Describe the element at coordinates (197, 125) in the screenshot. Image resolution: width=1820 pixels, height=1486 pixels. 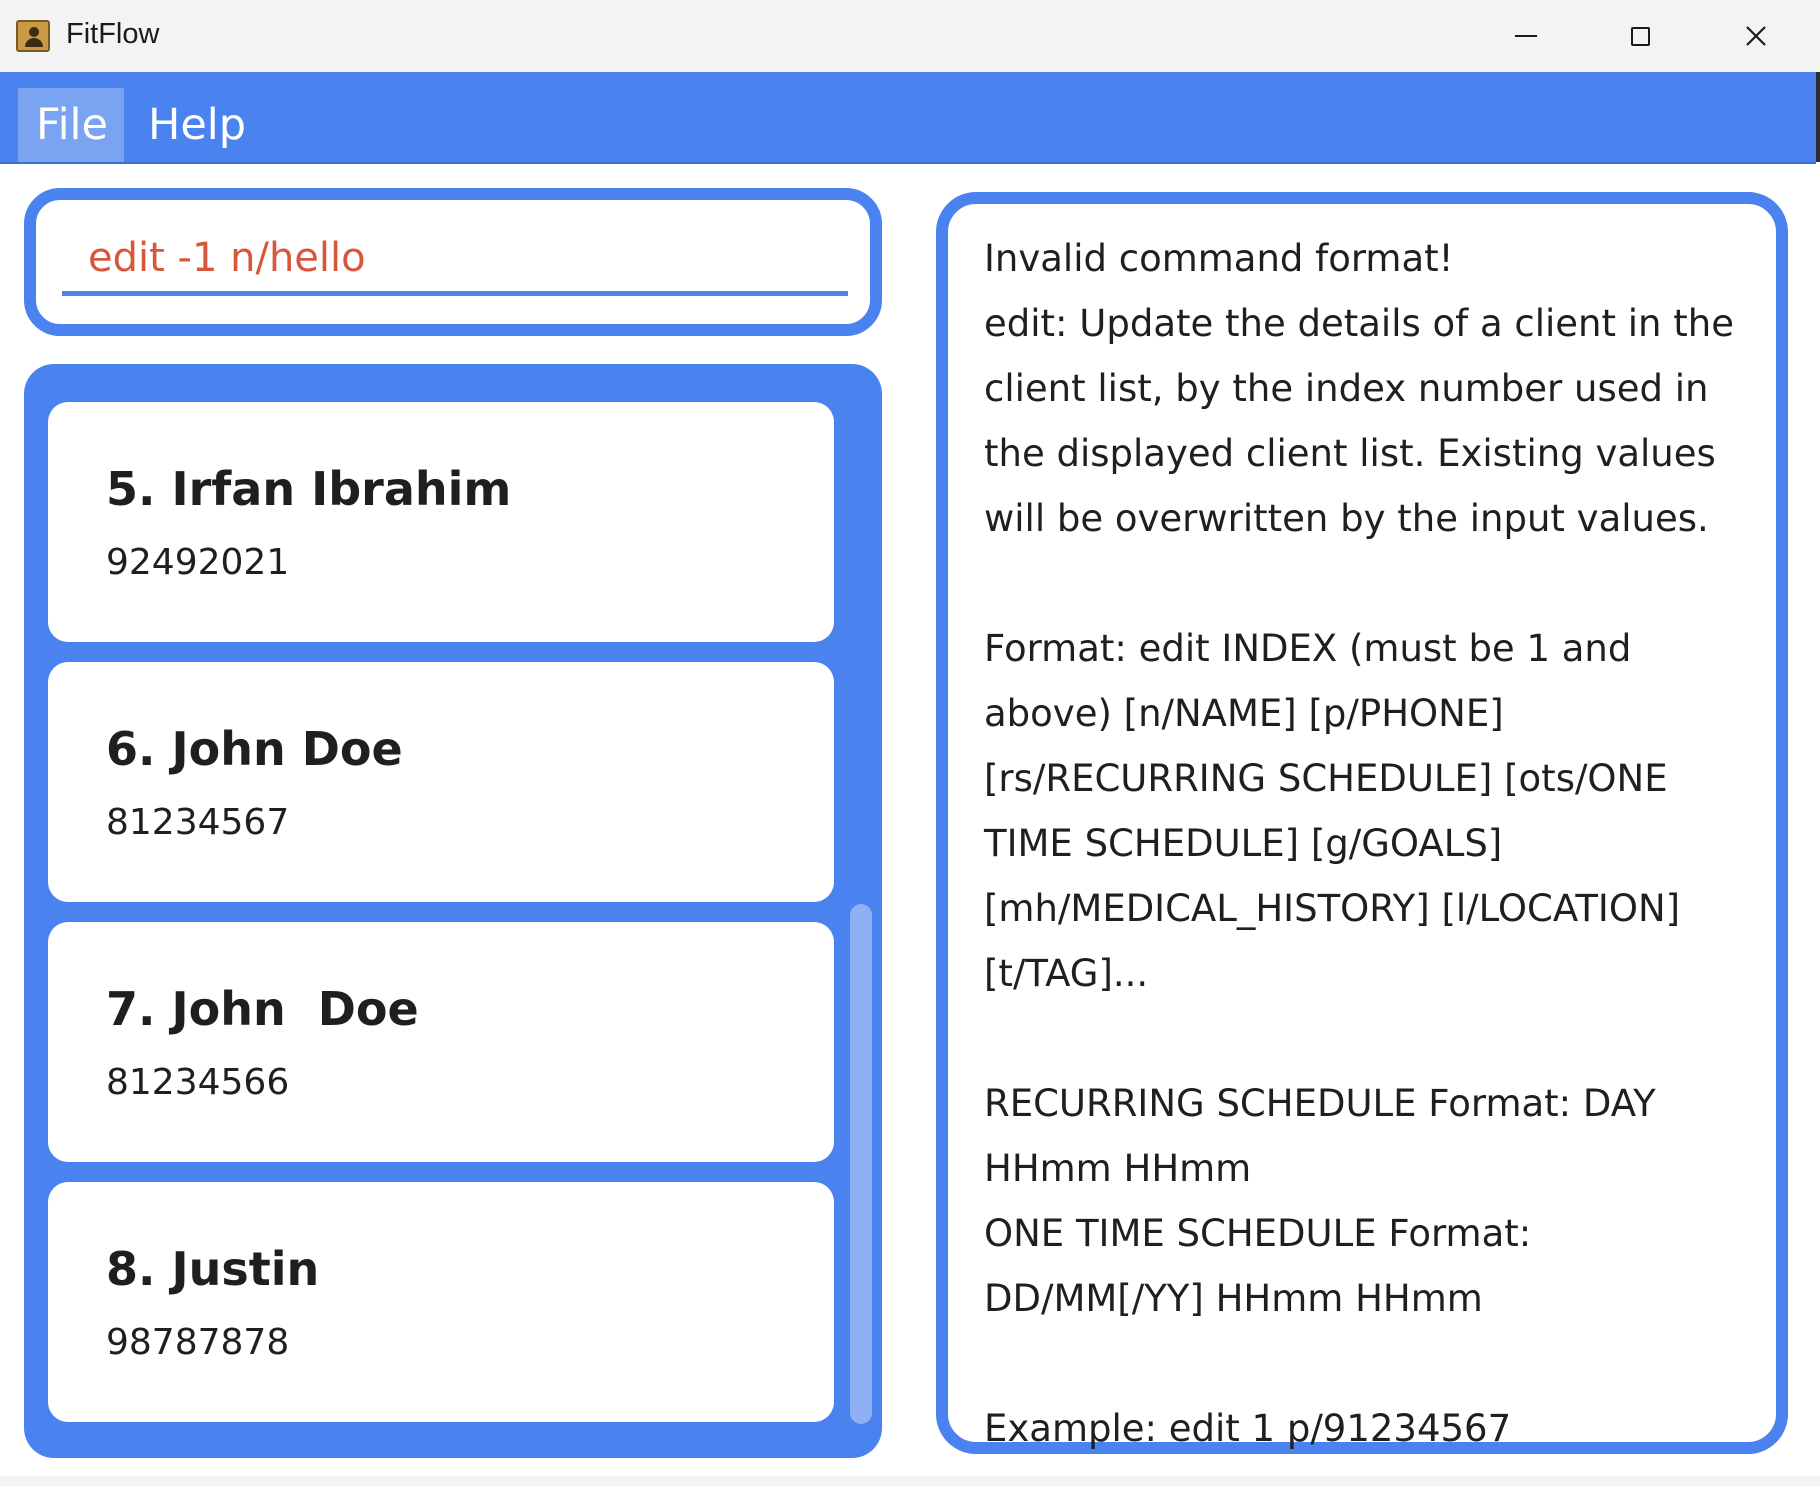
I see `menu-help: Help` at that location.